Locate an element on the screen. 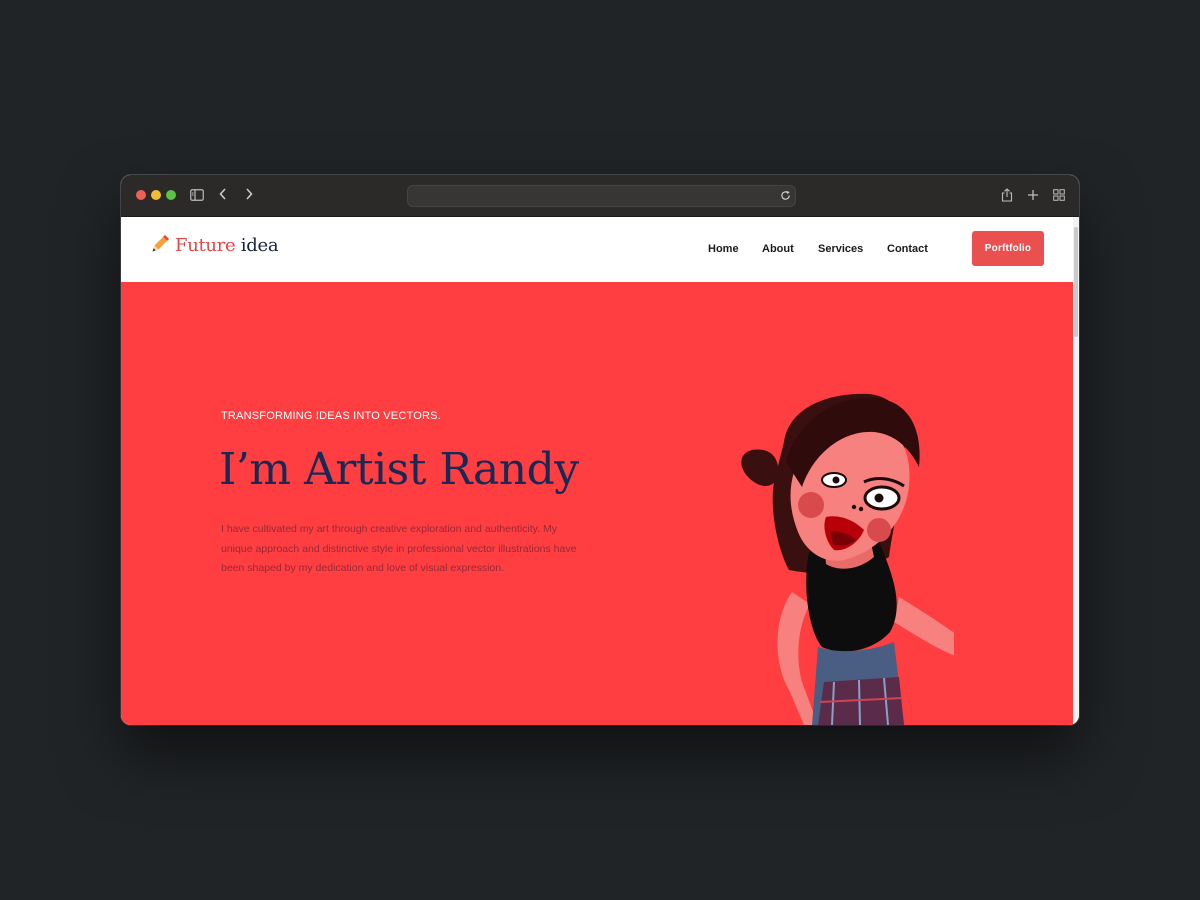 This screenshot has height=900, width=1200. nav-services-link: Services is located at coordinates (840, 249).